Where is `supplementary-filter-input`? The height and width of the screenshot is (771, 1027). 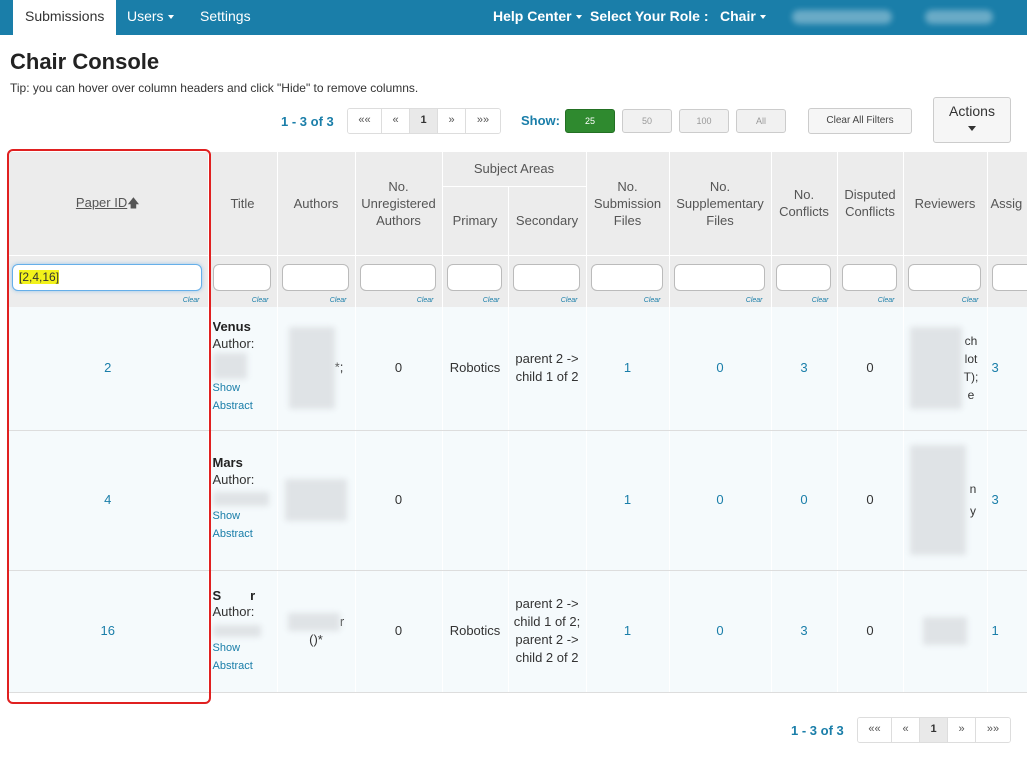 supplementary-filter-input is located at coordinates (719, 277).